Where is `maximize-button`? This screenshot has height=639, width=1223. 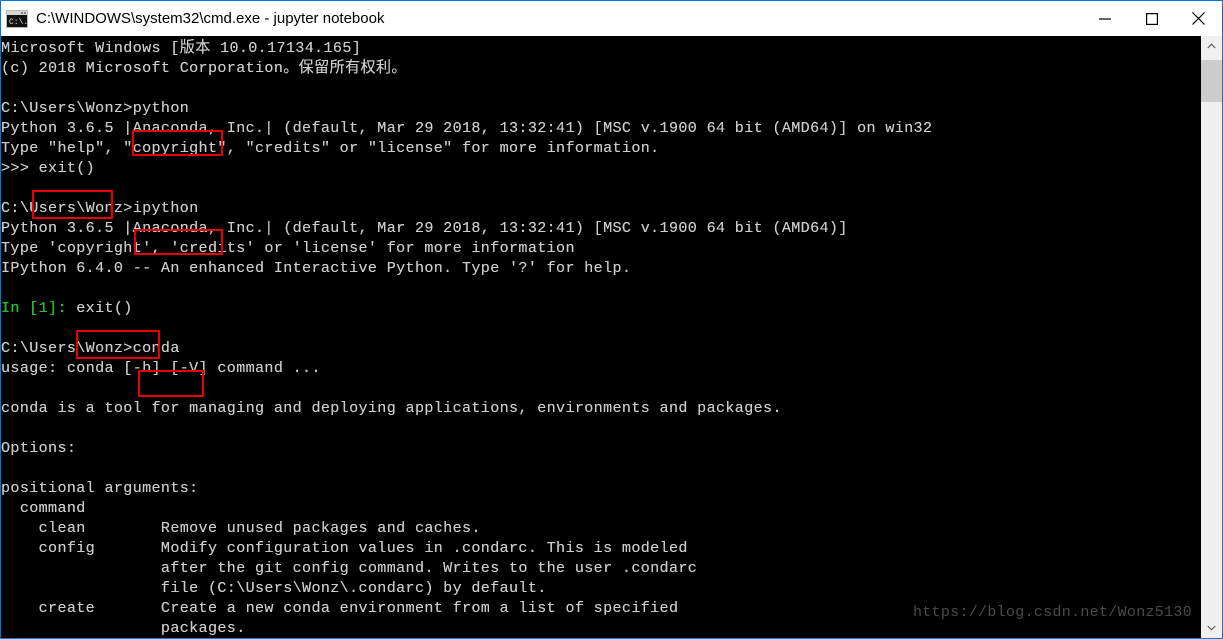
maximize-button is located at coordinates (1151, 18).